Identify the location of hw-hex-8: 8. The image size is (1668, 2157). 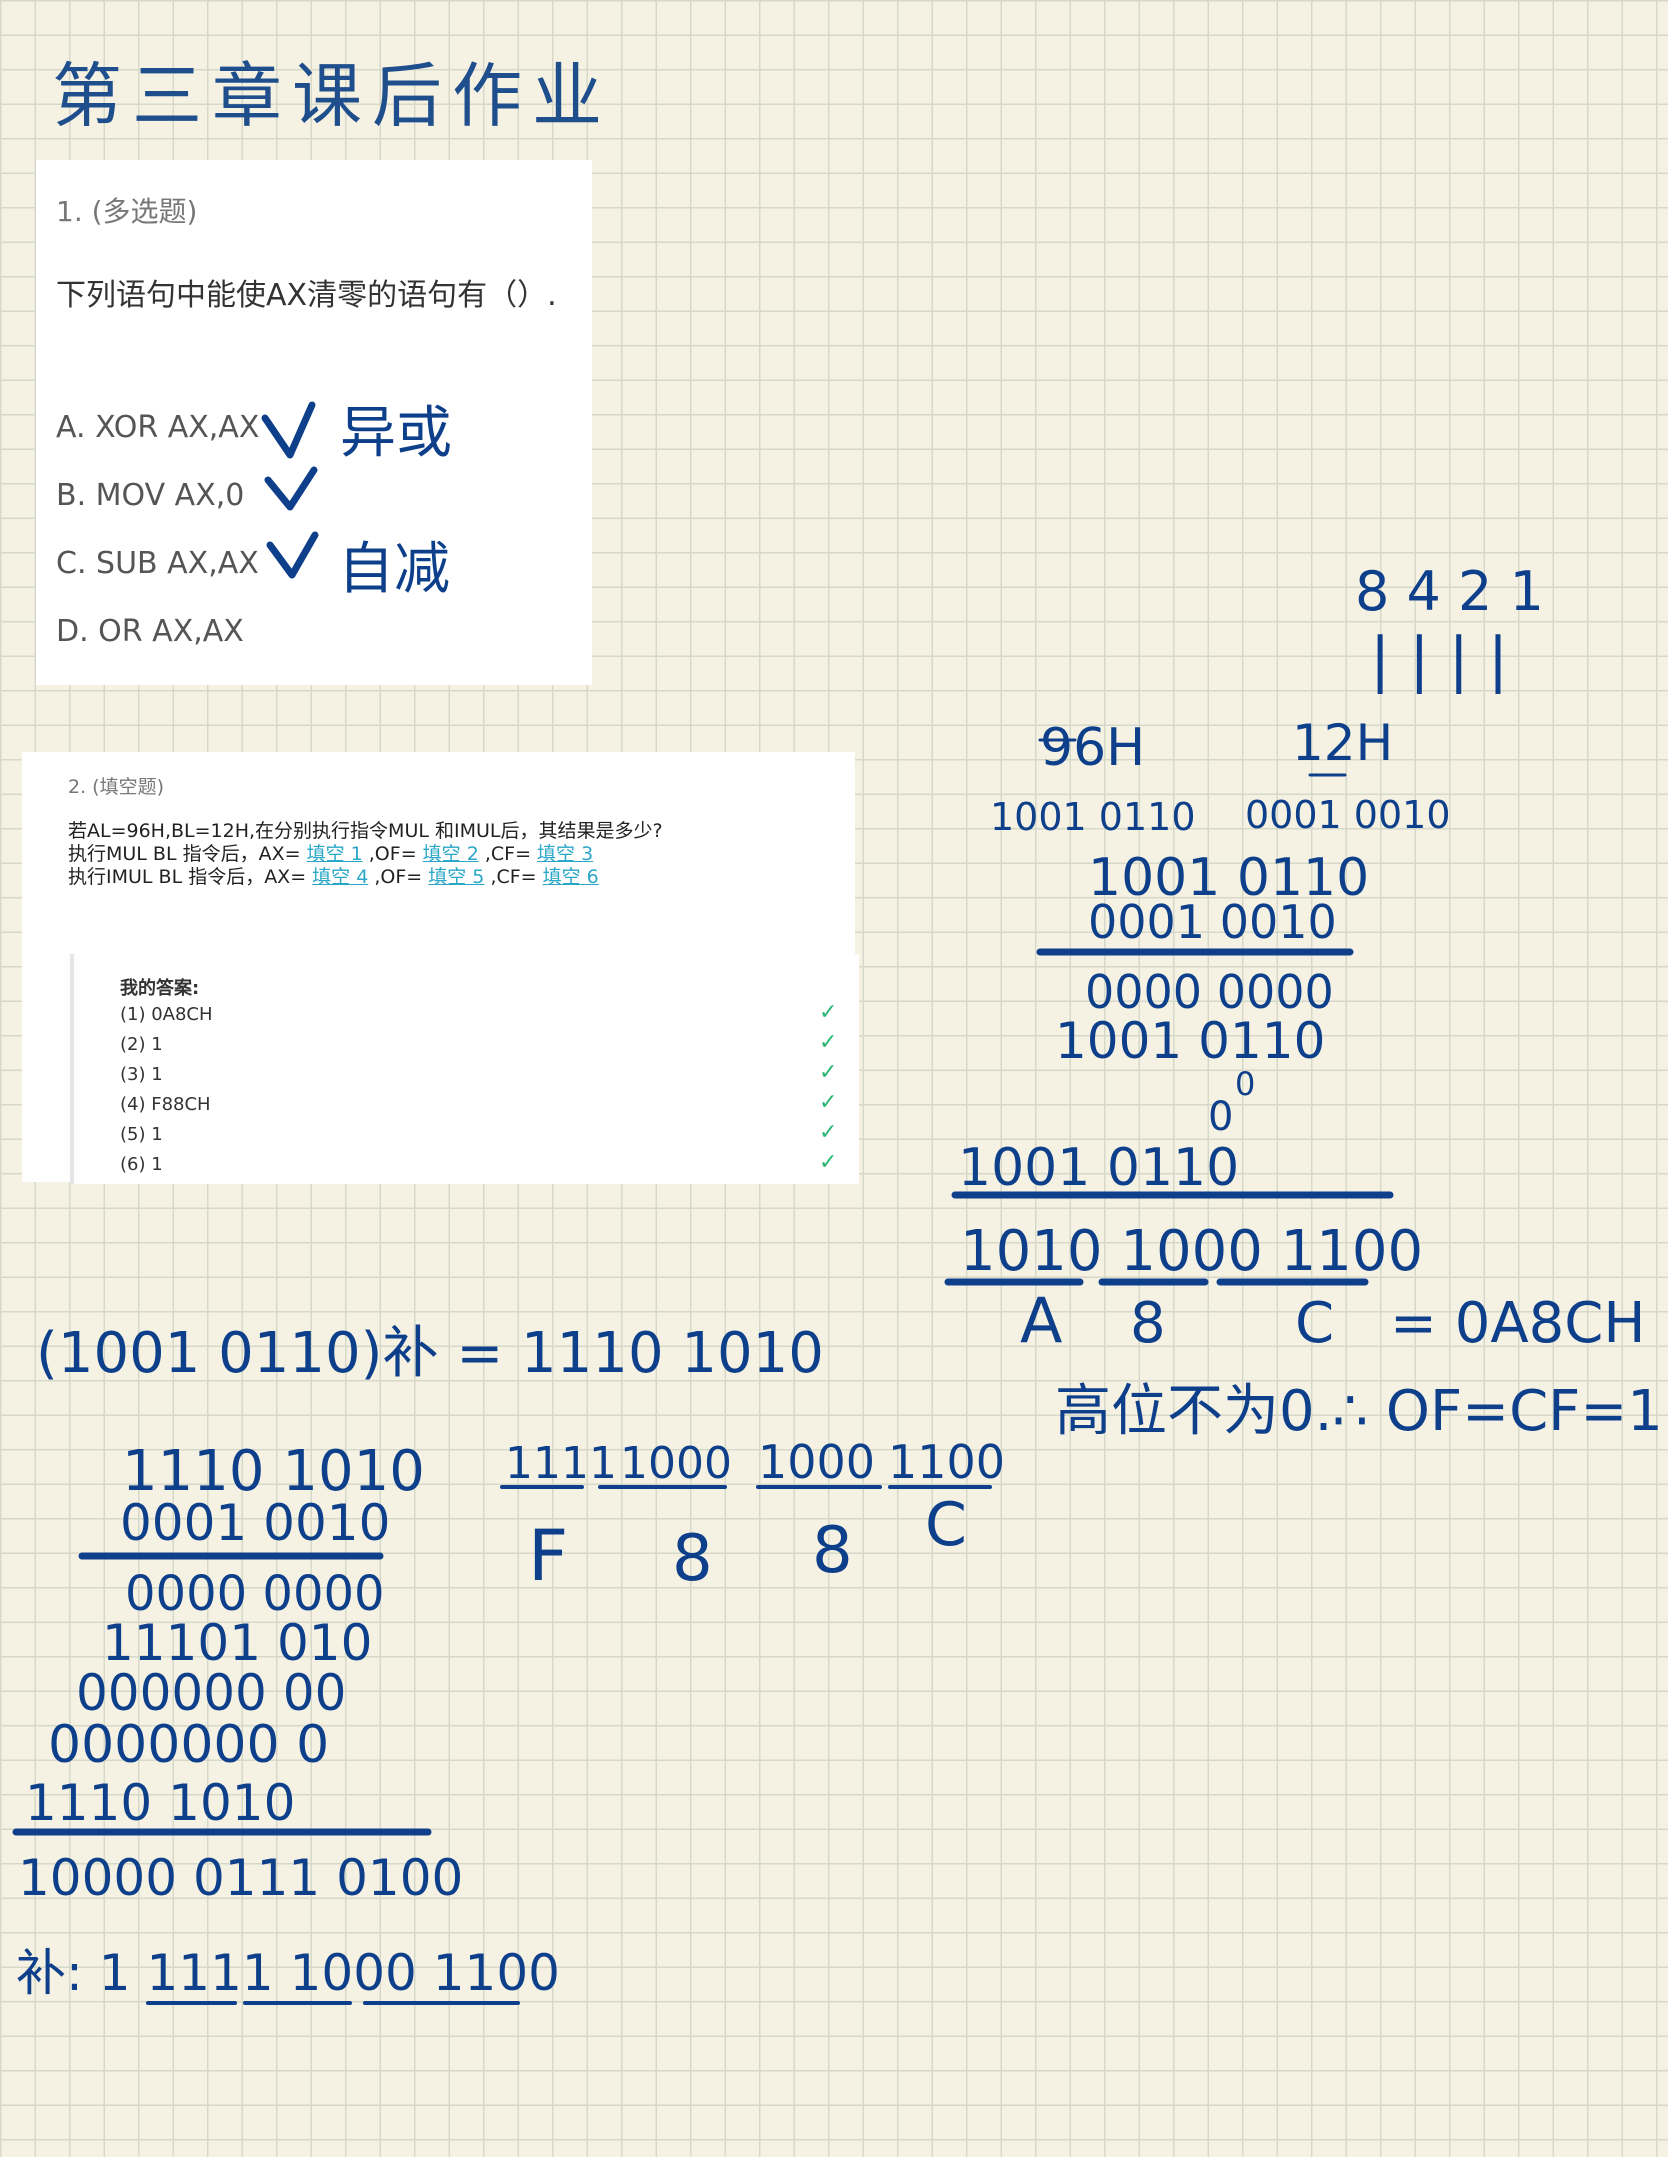
(1148, 1323).